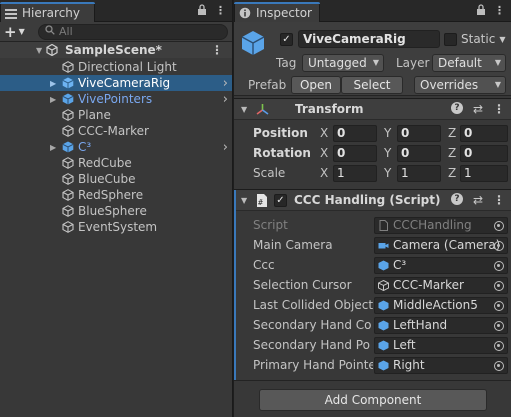 This screenshot has height=417, width=511. I want to click on list-item: RedSphere, so click(116, 195).